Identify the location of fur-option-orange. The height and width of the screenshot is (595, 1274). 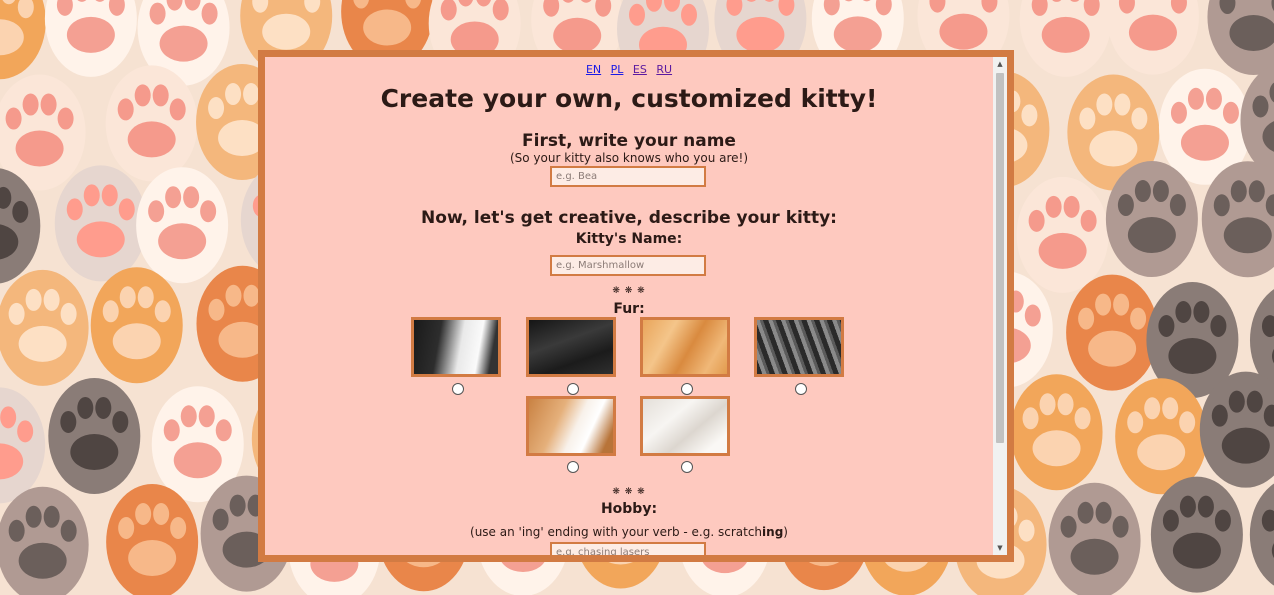
(685, 347).